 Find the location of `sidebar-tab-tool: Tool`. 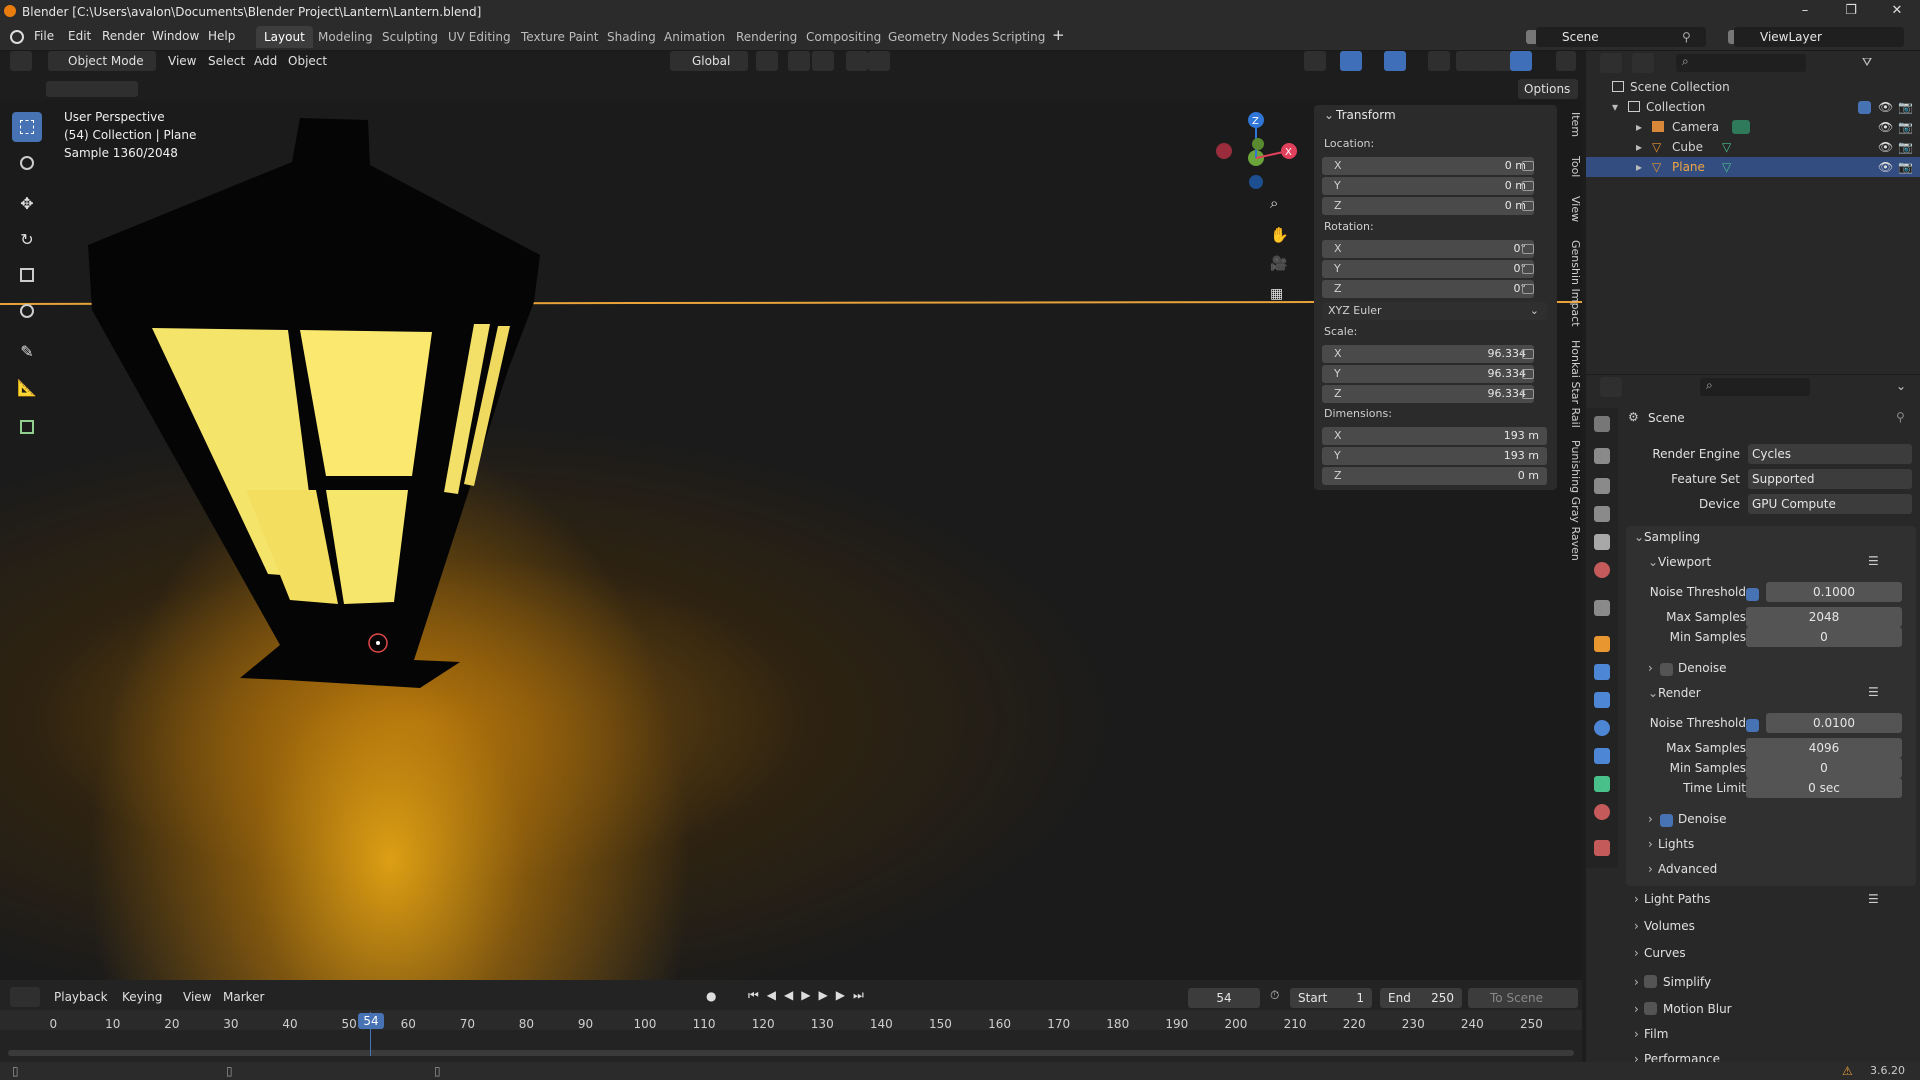

sidebar-tab-tool: Tool is located at coordinates (1574, 166).